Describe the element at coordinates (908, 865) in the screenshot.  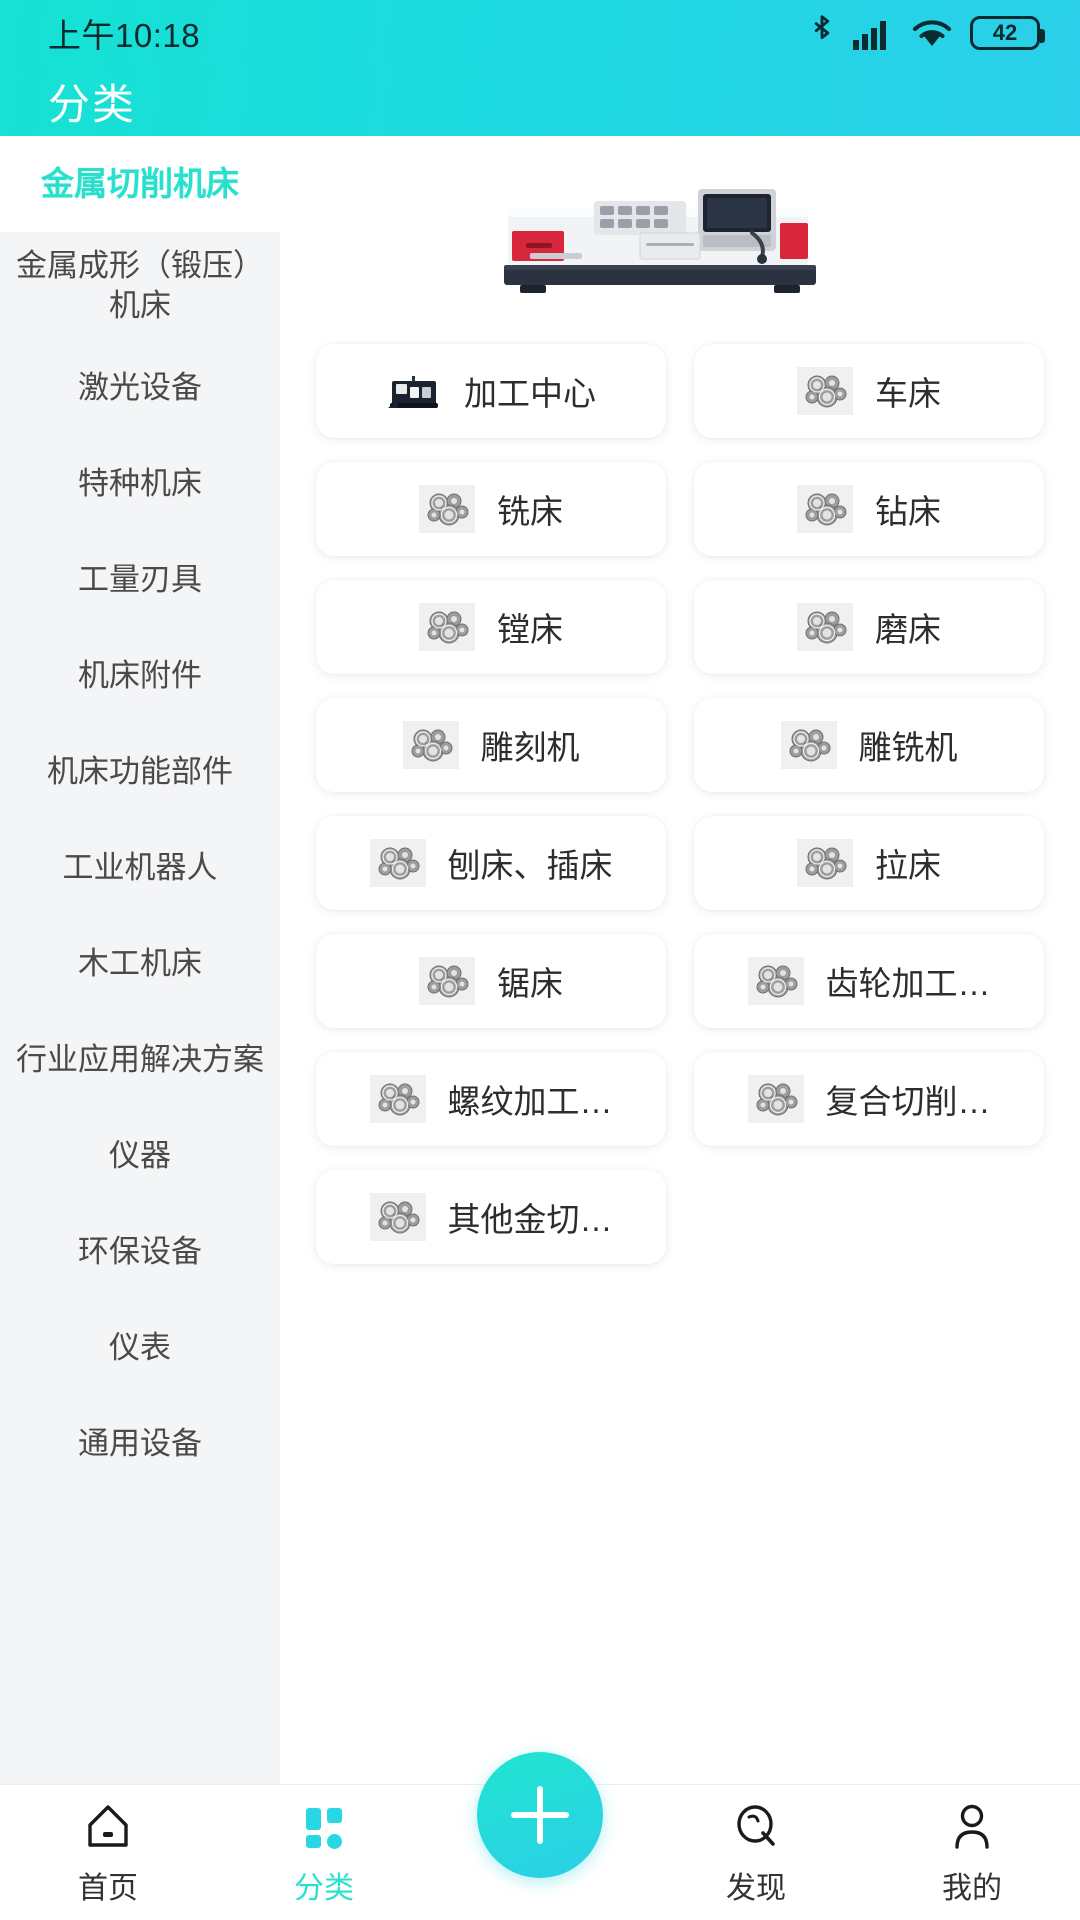
I see `category-card-label: 拉床` at that location.